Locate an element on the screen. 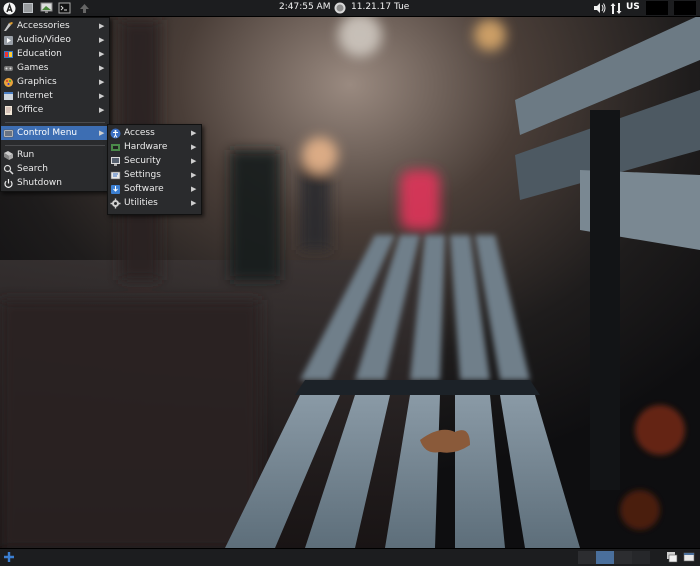  software-icon is located at coordinates (115, 189).